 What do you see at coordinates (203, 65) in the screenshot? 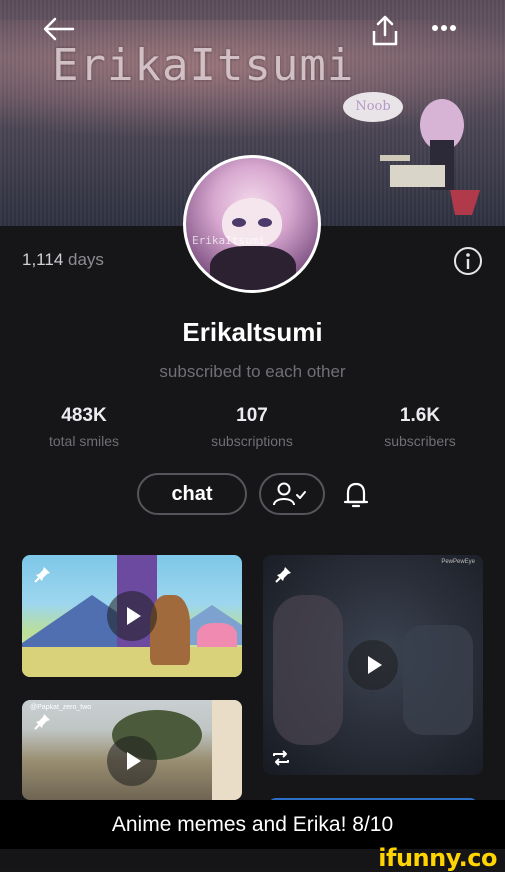
I see `banner-title-text: ErikaItsumi` at bounding box center [203, 65].